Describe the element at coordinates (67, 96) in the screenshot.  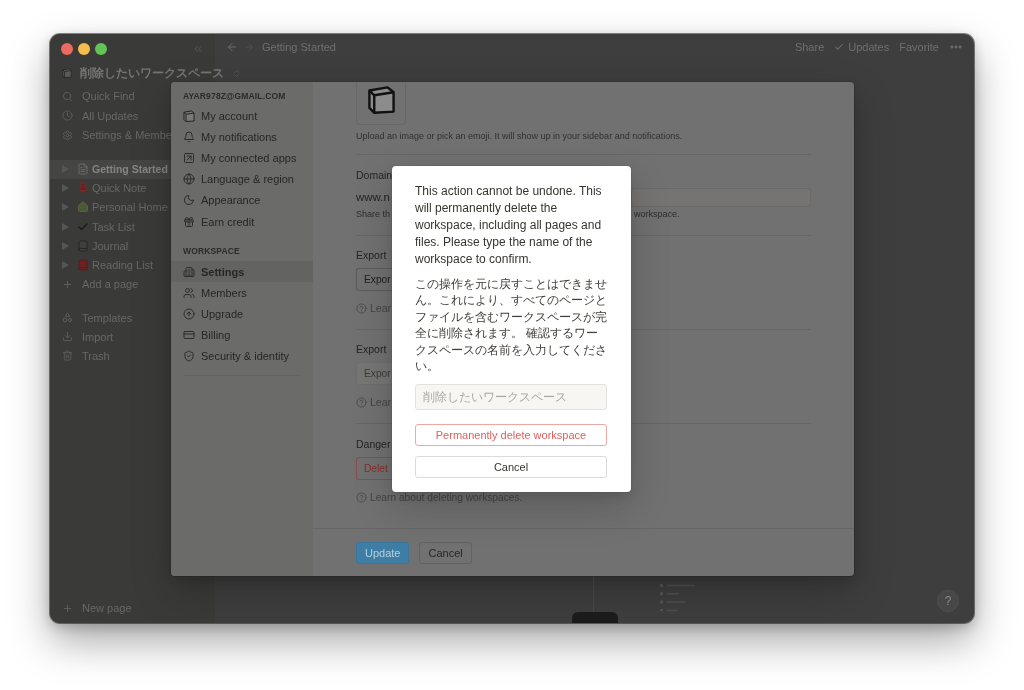
I see `search-icon` at that location.